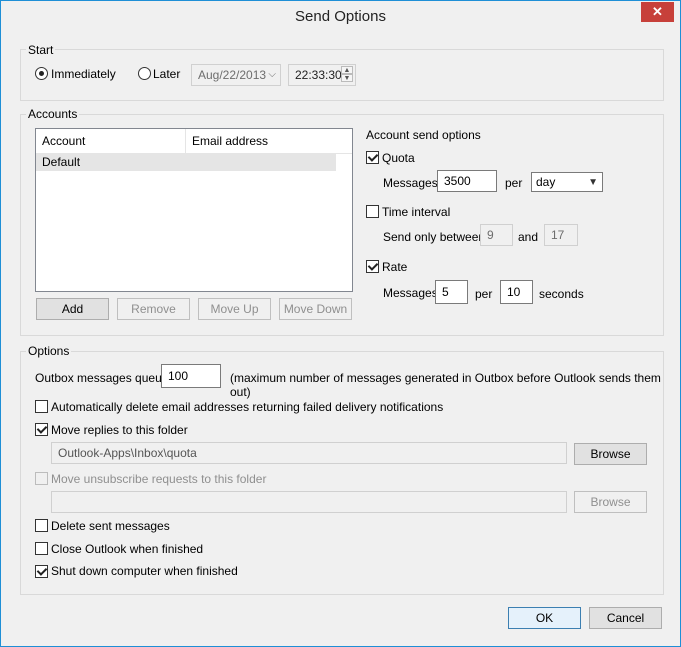 This screenshot has width=681, height=647. I want to click on accounts-group-label: Accounts, so click(53, 114).